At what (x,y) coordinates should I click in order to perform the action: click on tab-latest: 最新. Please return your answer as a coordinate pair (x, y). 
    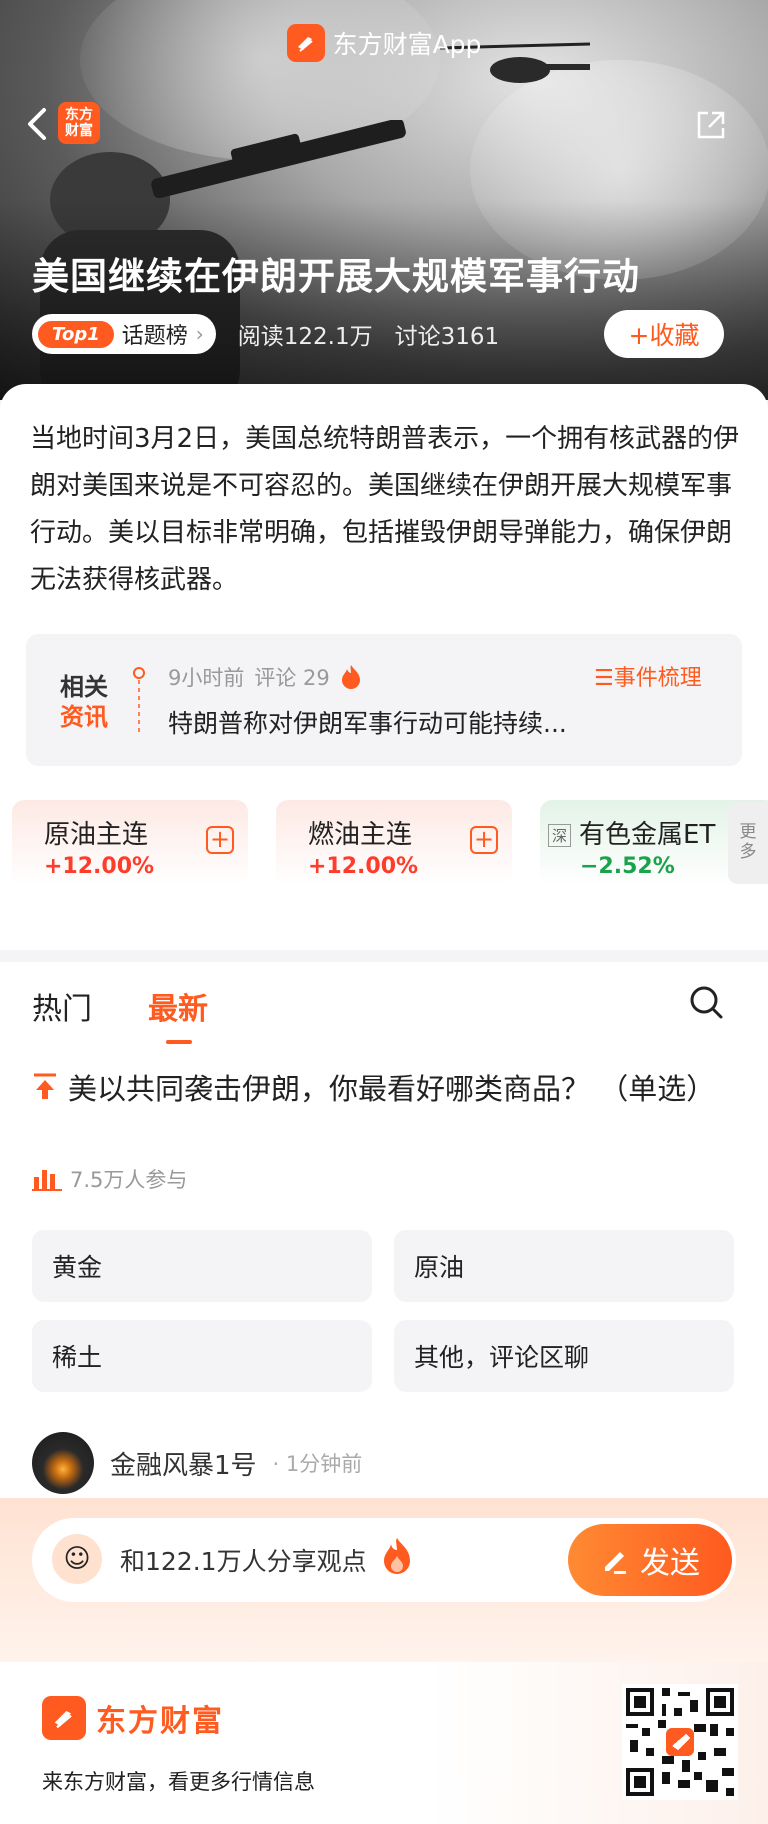
    Looking at the image, I should click on (178, 1006).